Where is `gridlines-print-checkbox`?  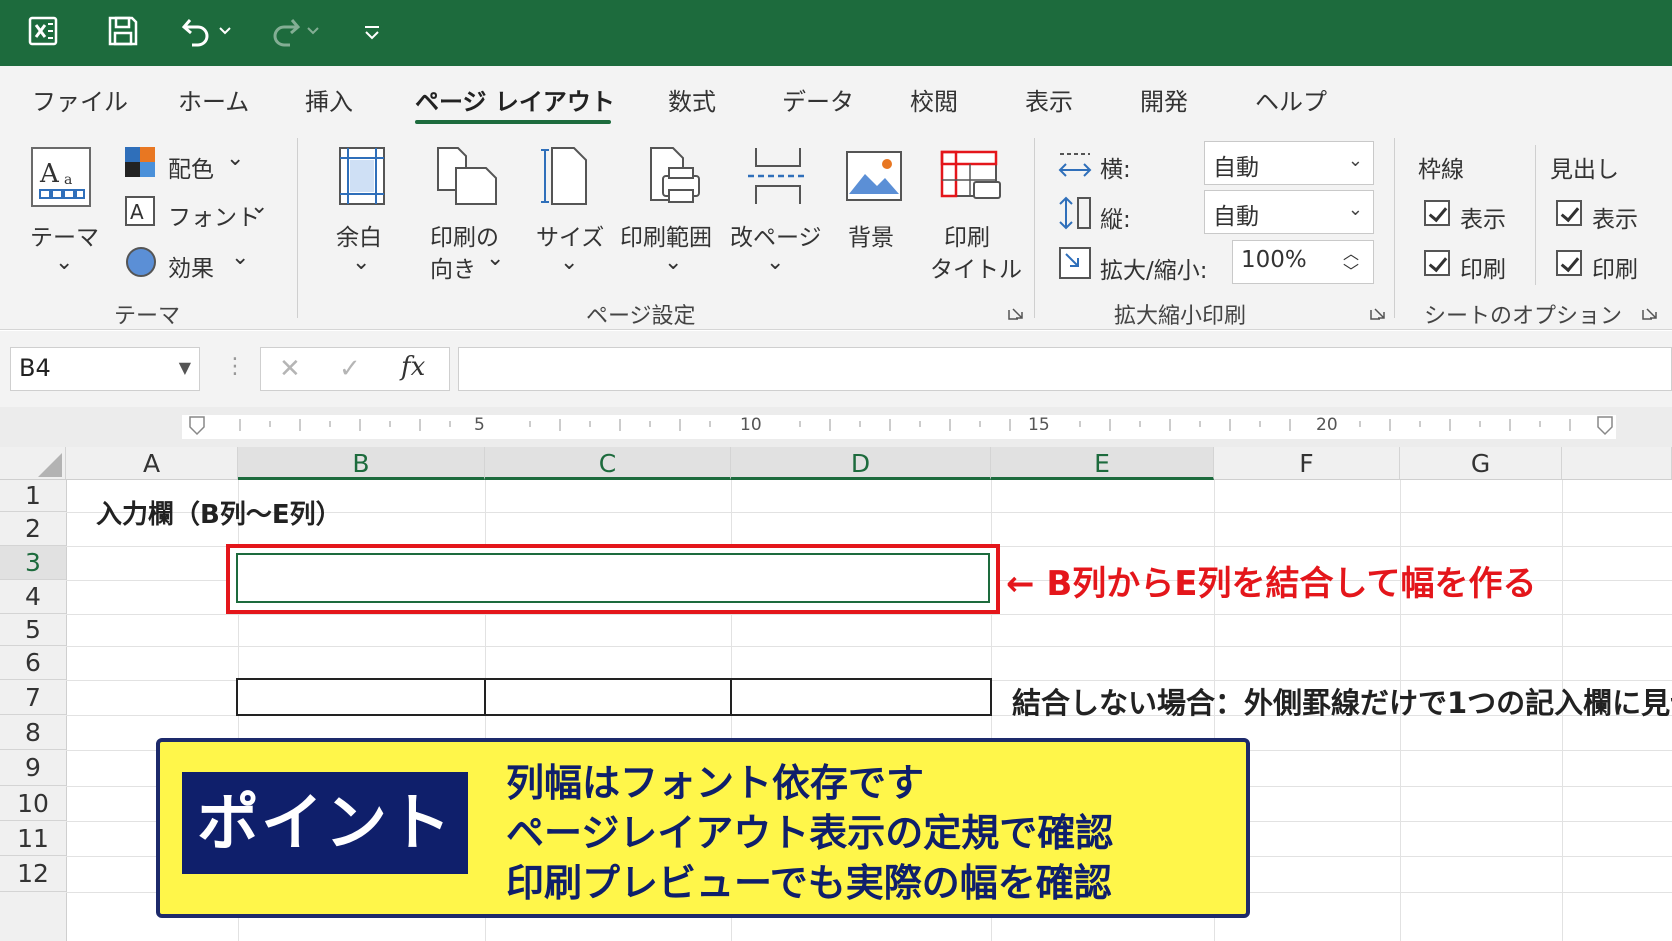
gridlines-print-checkbox is located at coordinates (1437, 263).